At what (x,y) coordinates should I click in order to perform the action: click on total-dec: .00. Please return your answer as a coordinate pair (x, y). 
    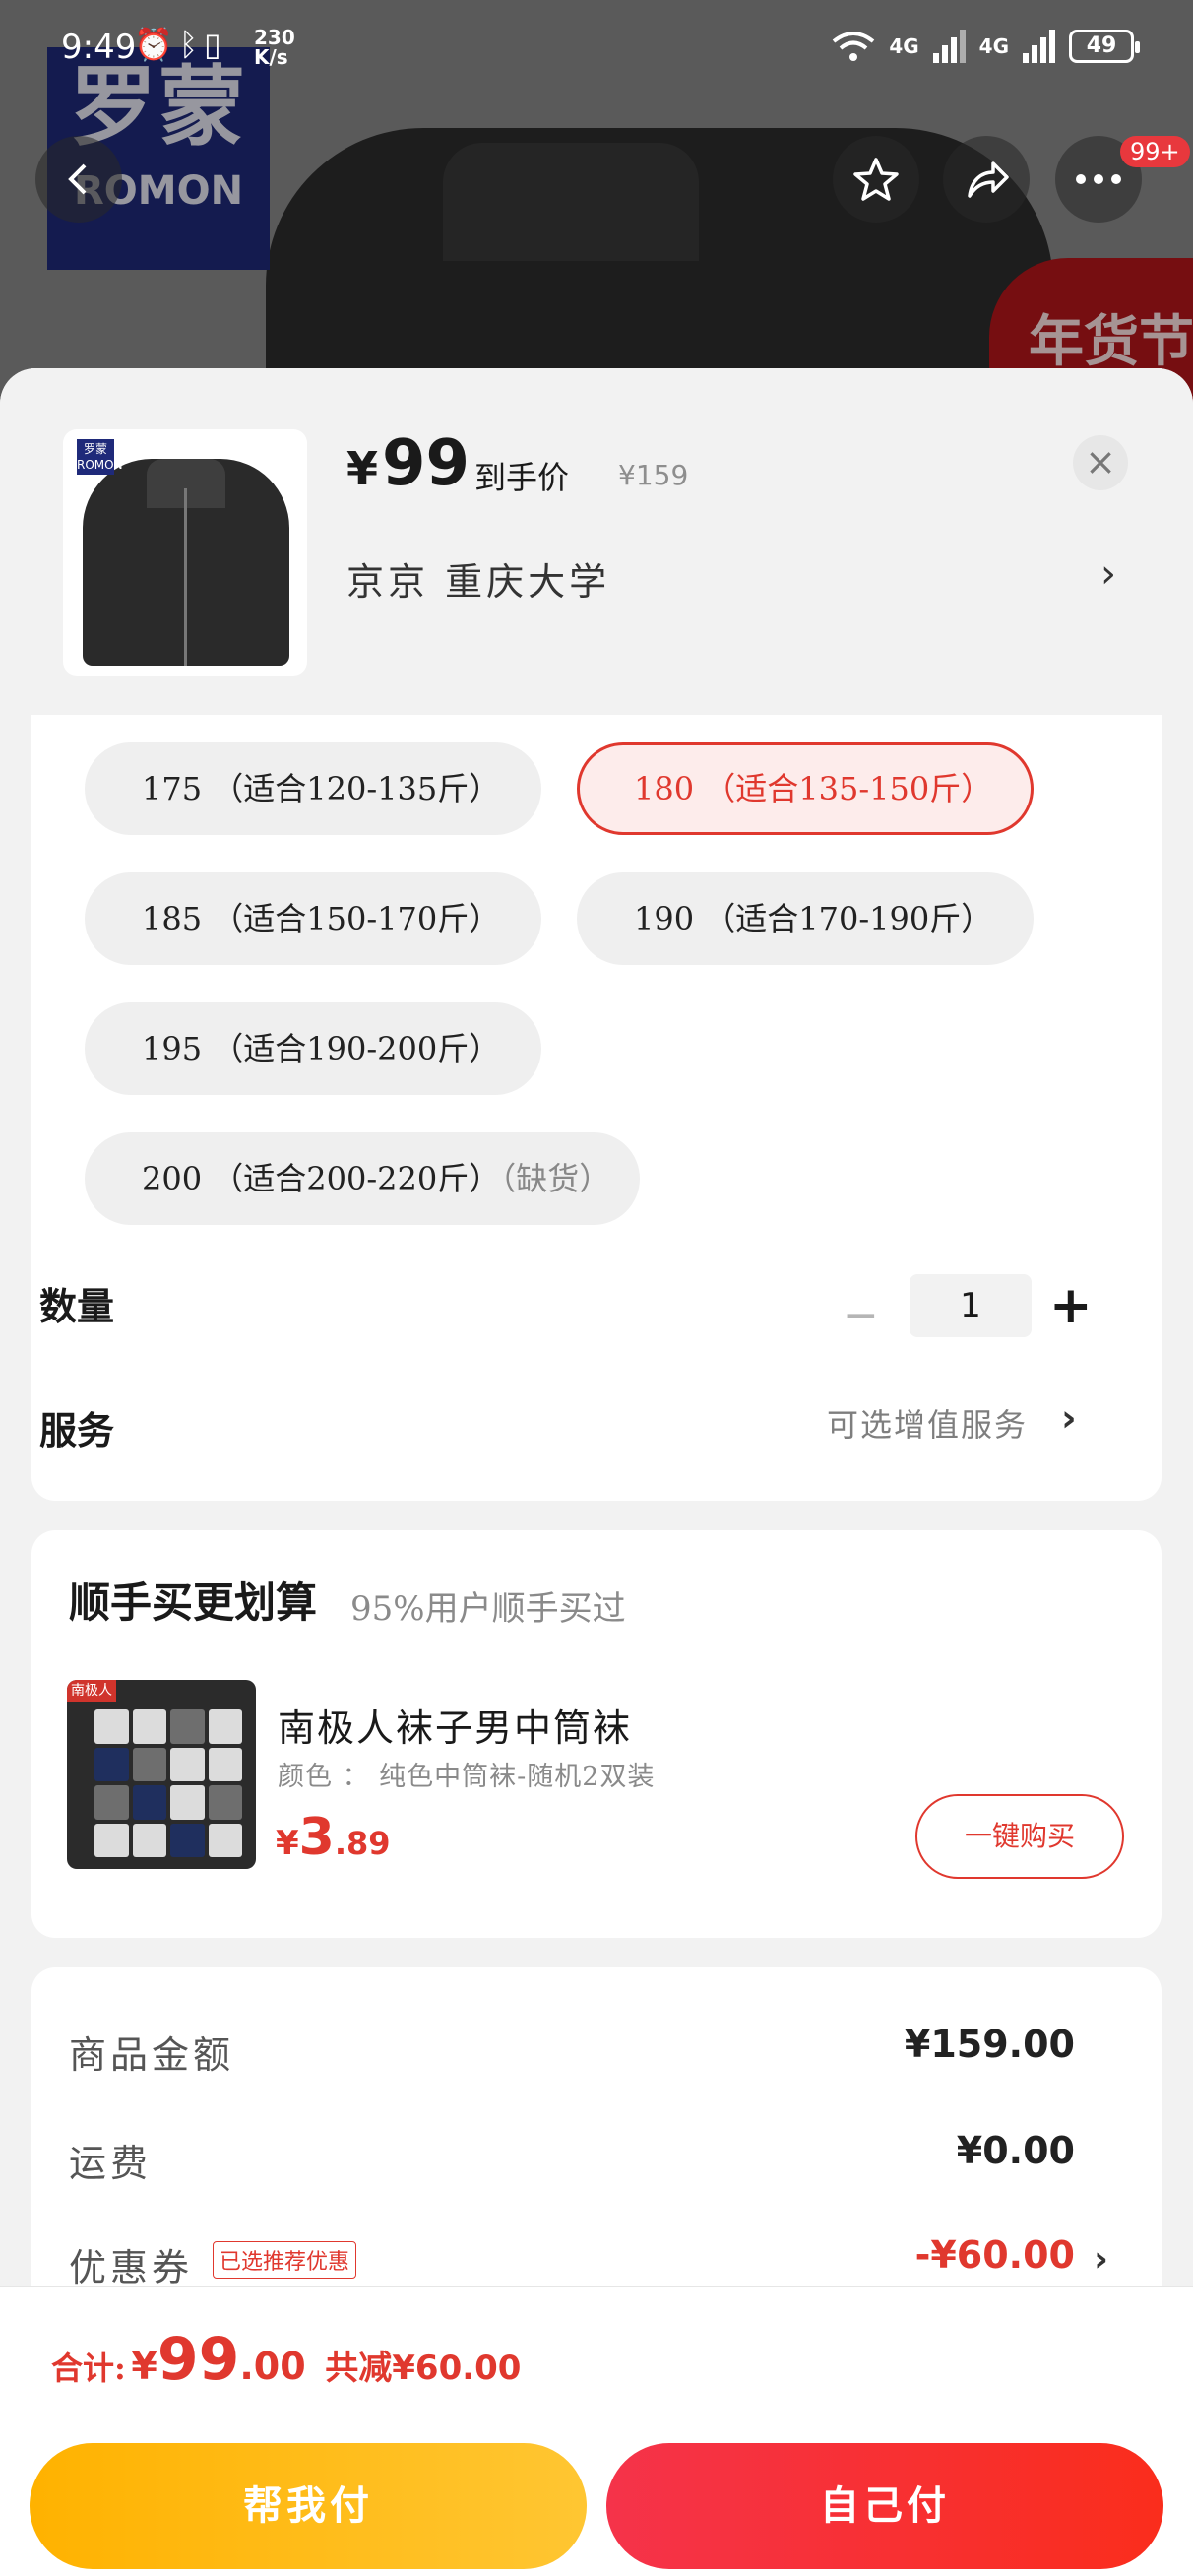
    Looking at the image, I should click on (272, 2366).